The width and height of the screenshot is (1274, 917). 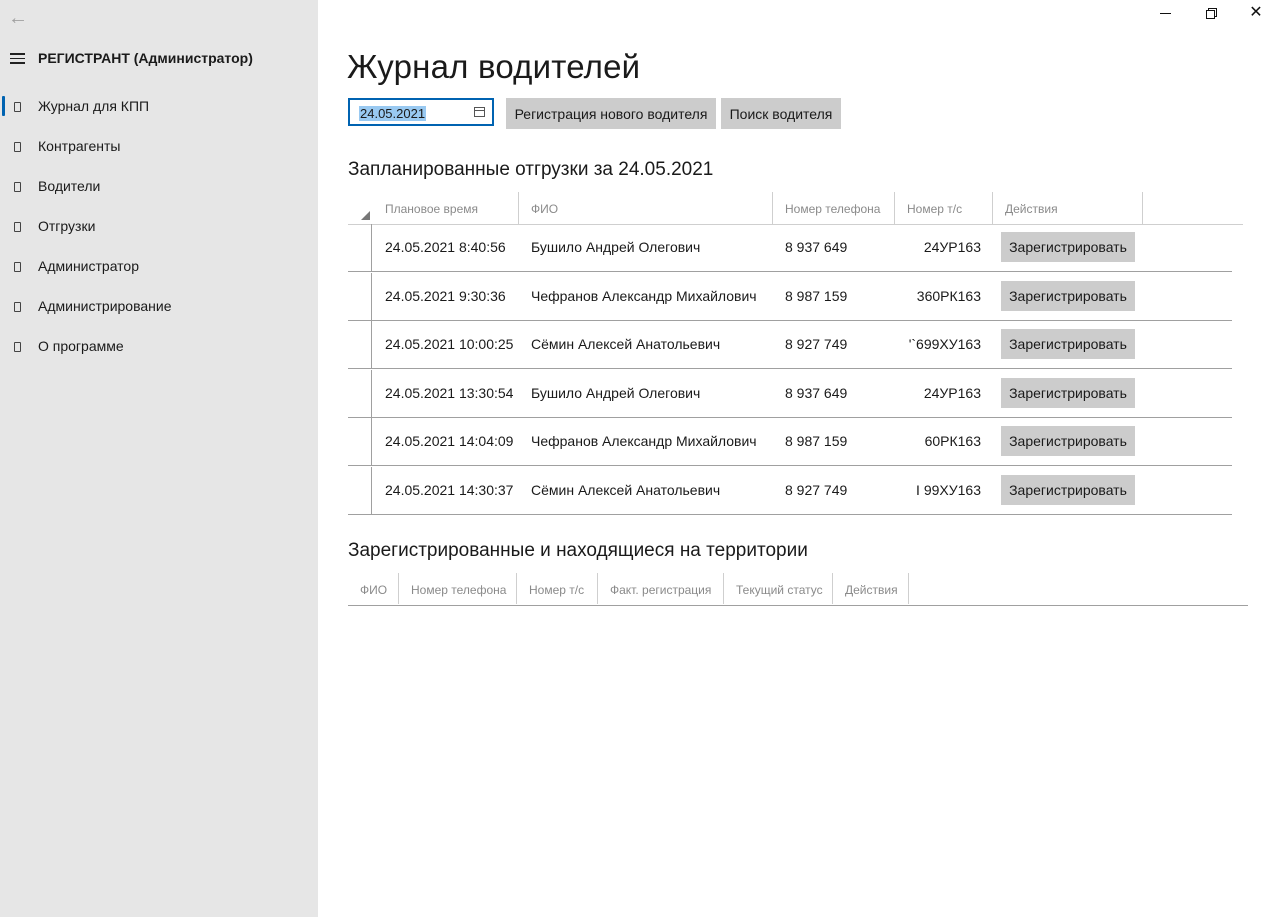 I want to click on date-picker: 24.05.2021, so click(x=421, y=112).